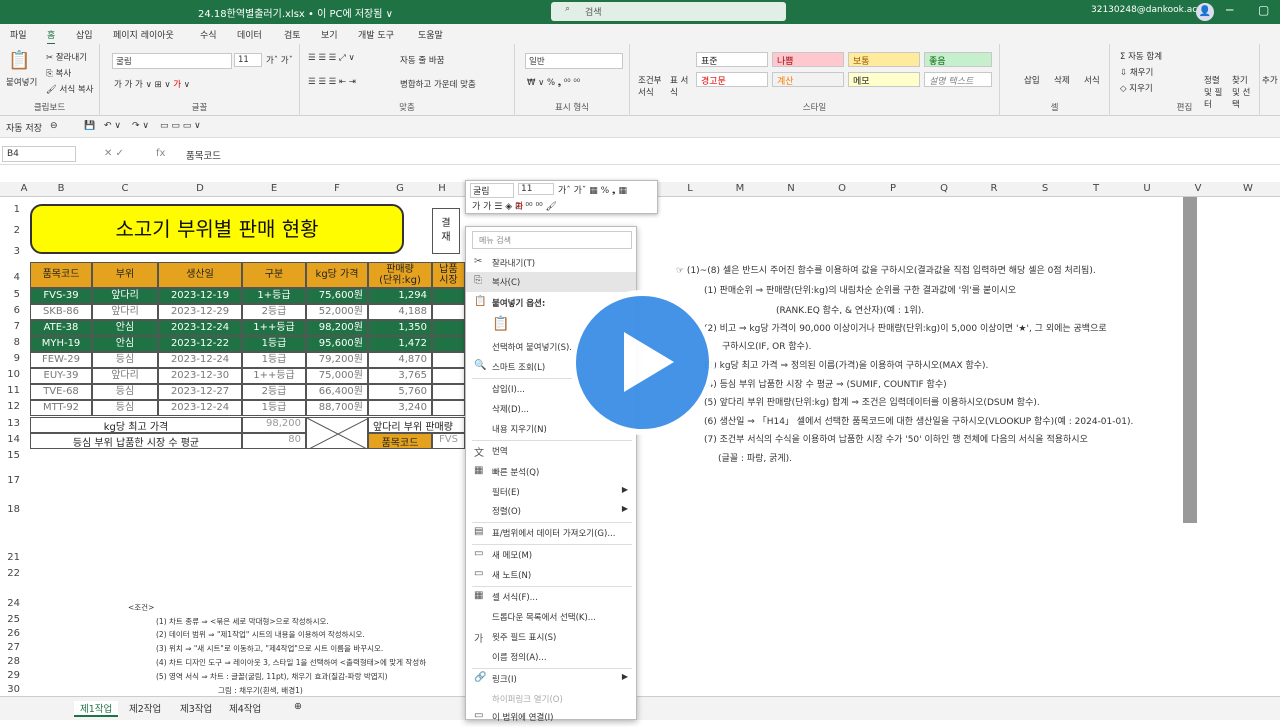 This screenshot has width=1280, height=727. Describe the element at coordinates (274, 376) in the screenshot. I see `table-cell: 1++등급` at that location.